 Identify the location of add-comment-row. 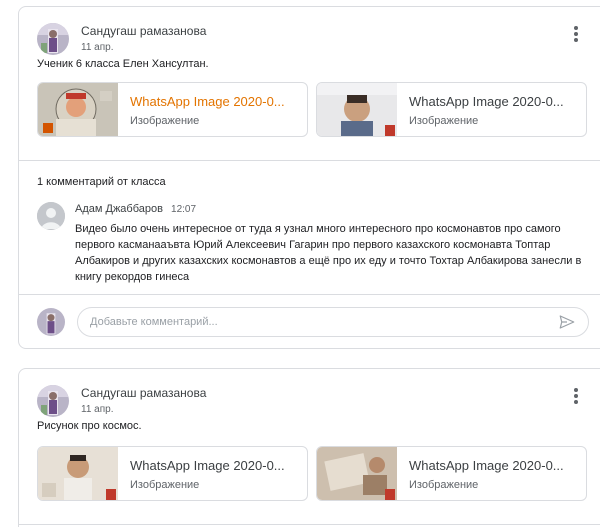
(313, 322).